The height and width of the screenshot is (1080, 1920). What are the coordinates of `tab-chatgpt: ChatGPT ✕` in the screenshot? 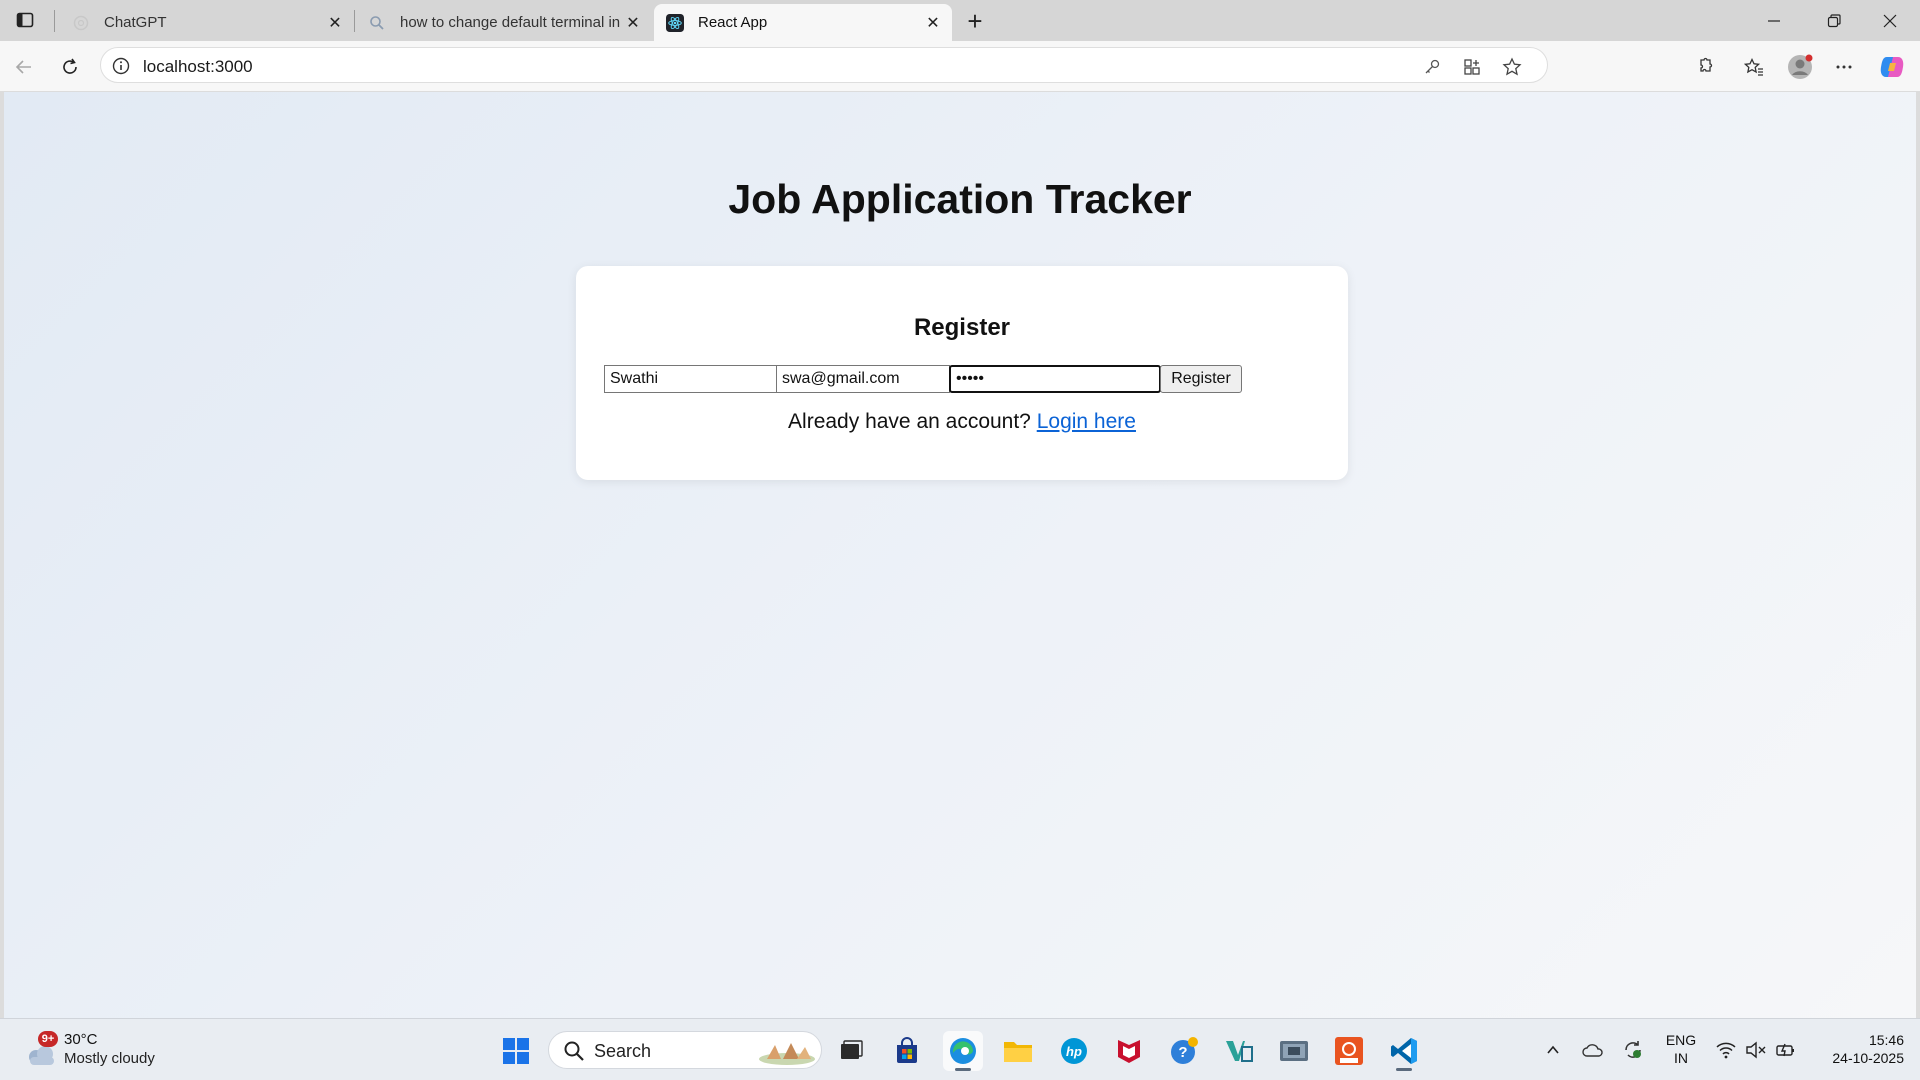 It's located at (207, 22).